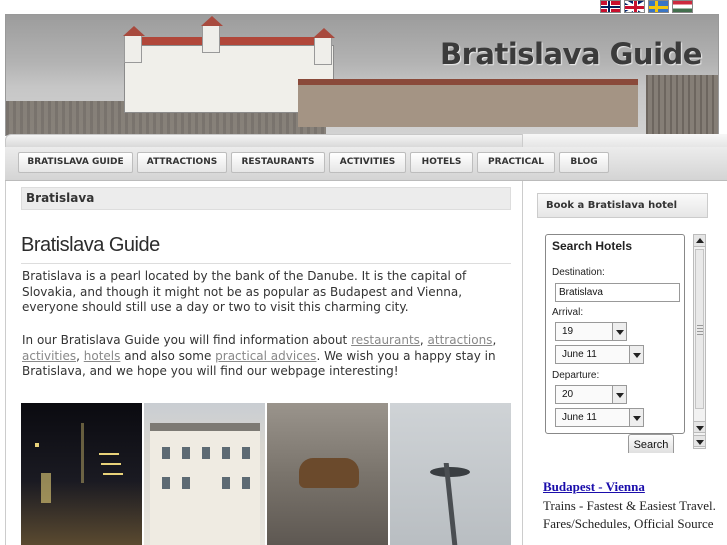  Describe the element at coordinates (658, 6) in the screenshot. I see `sweden-flag-icon` at that location.